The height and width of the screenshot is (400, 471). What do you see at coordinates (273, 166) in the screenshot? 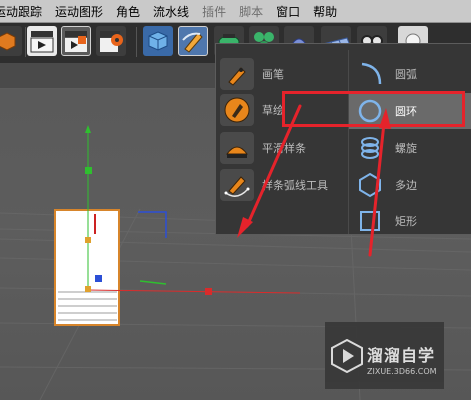
I see `annotation-arrow-to-viewport` at bounding box center [273, 166].